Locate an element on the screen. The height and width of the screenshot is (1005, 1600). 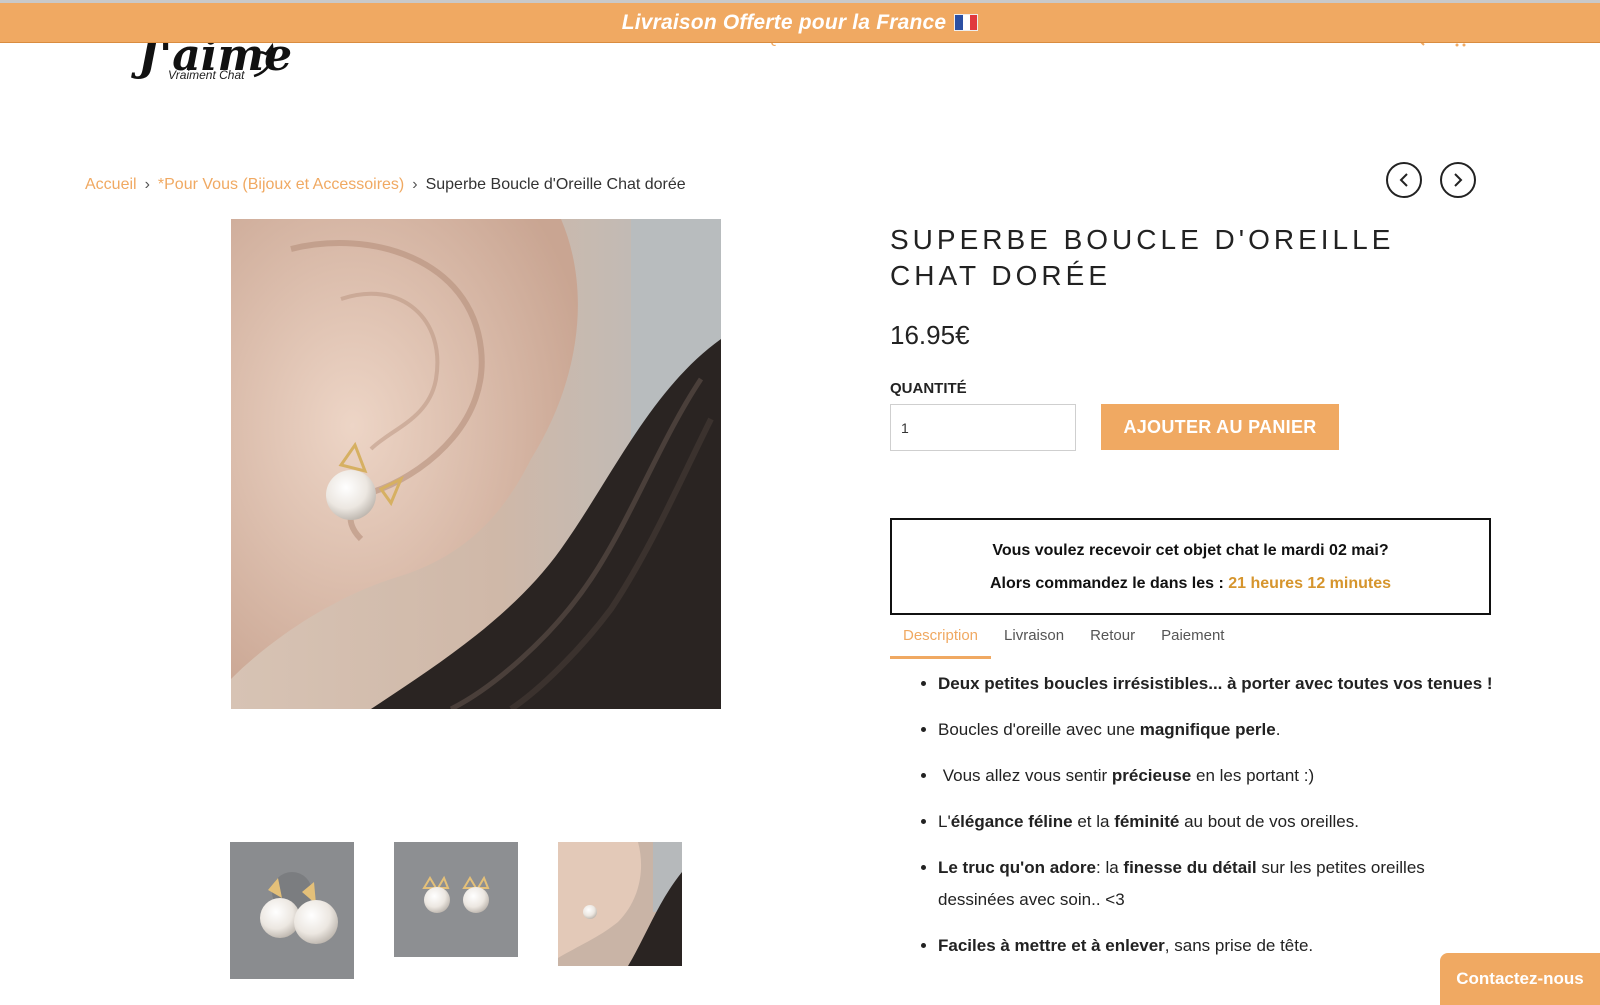
cat-ear-icon is located at coordinates (263, 60).